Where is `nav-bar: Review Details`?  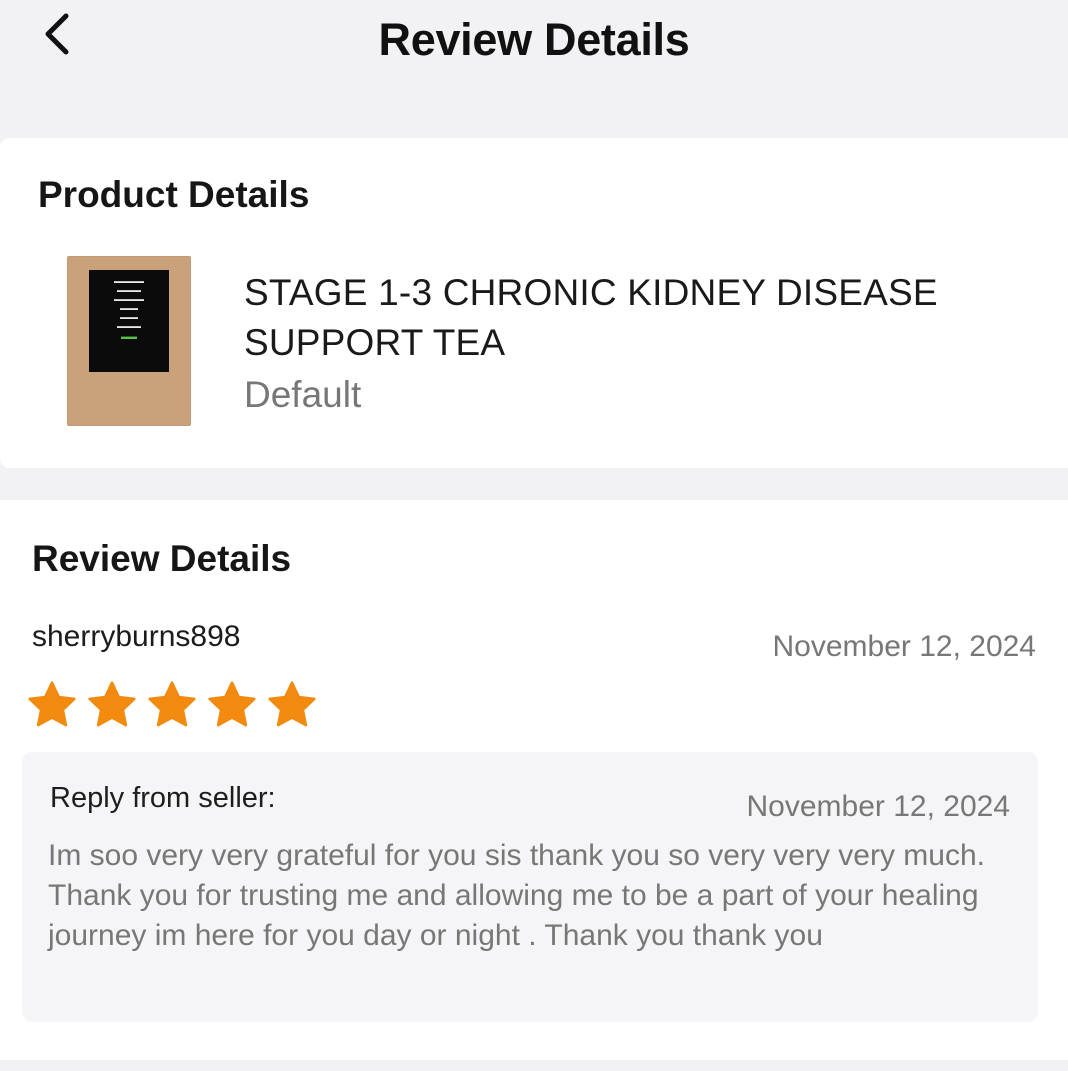 nav-bar: Review Details is located at coordinates (534, 50).